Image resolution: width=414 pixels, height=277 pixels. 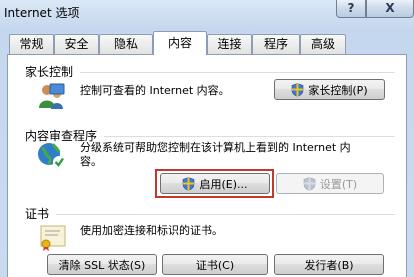 I want to click on tab-programs: 程序, so click(x=276, y=44).